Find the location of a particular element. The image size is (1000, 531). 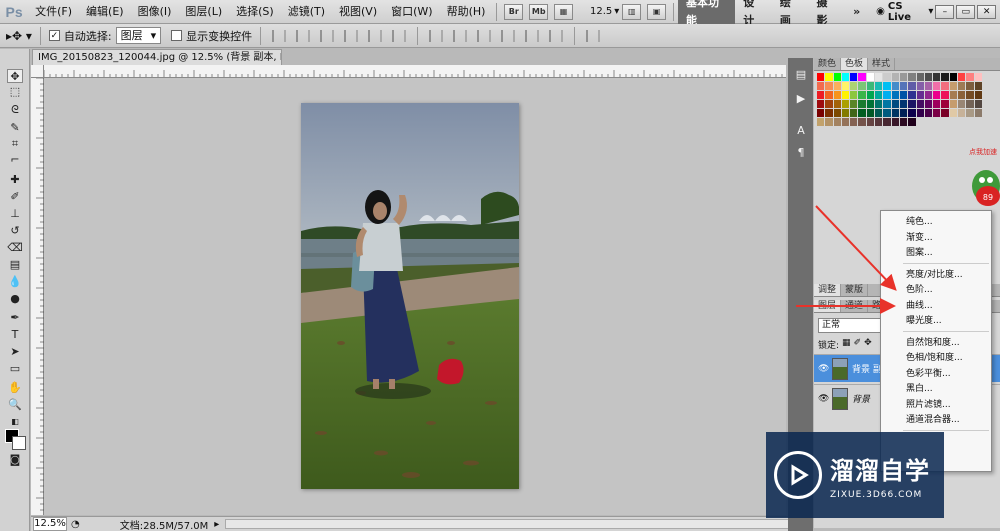

healing-brush-tool-icon: ✚ is located at coordinates (15, 180).